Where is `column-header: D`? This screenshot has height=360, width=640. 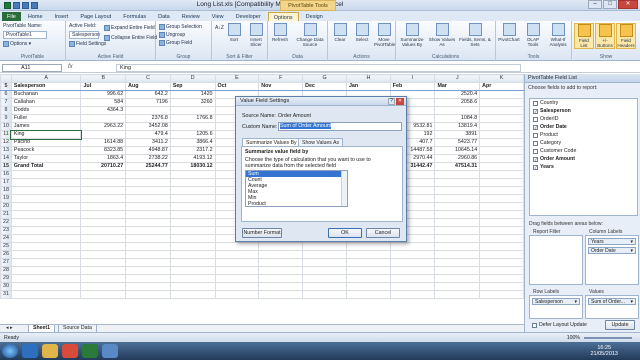
column-header: D is located at coordinates (192, 78).